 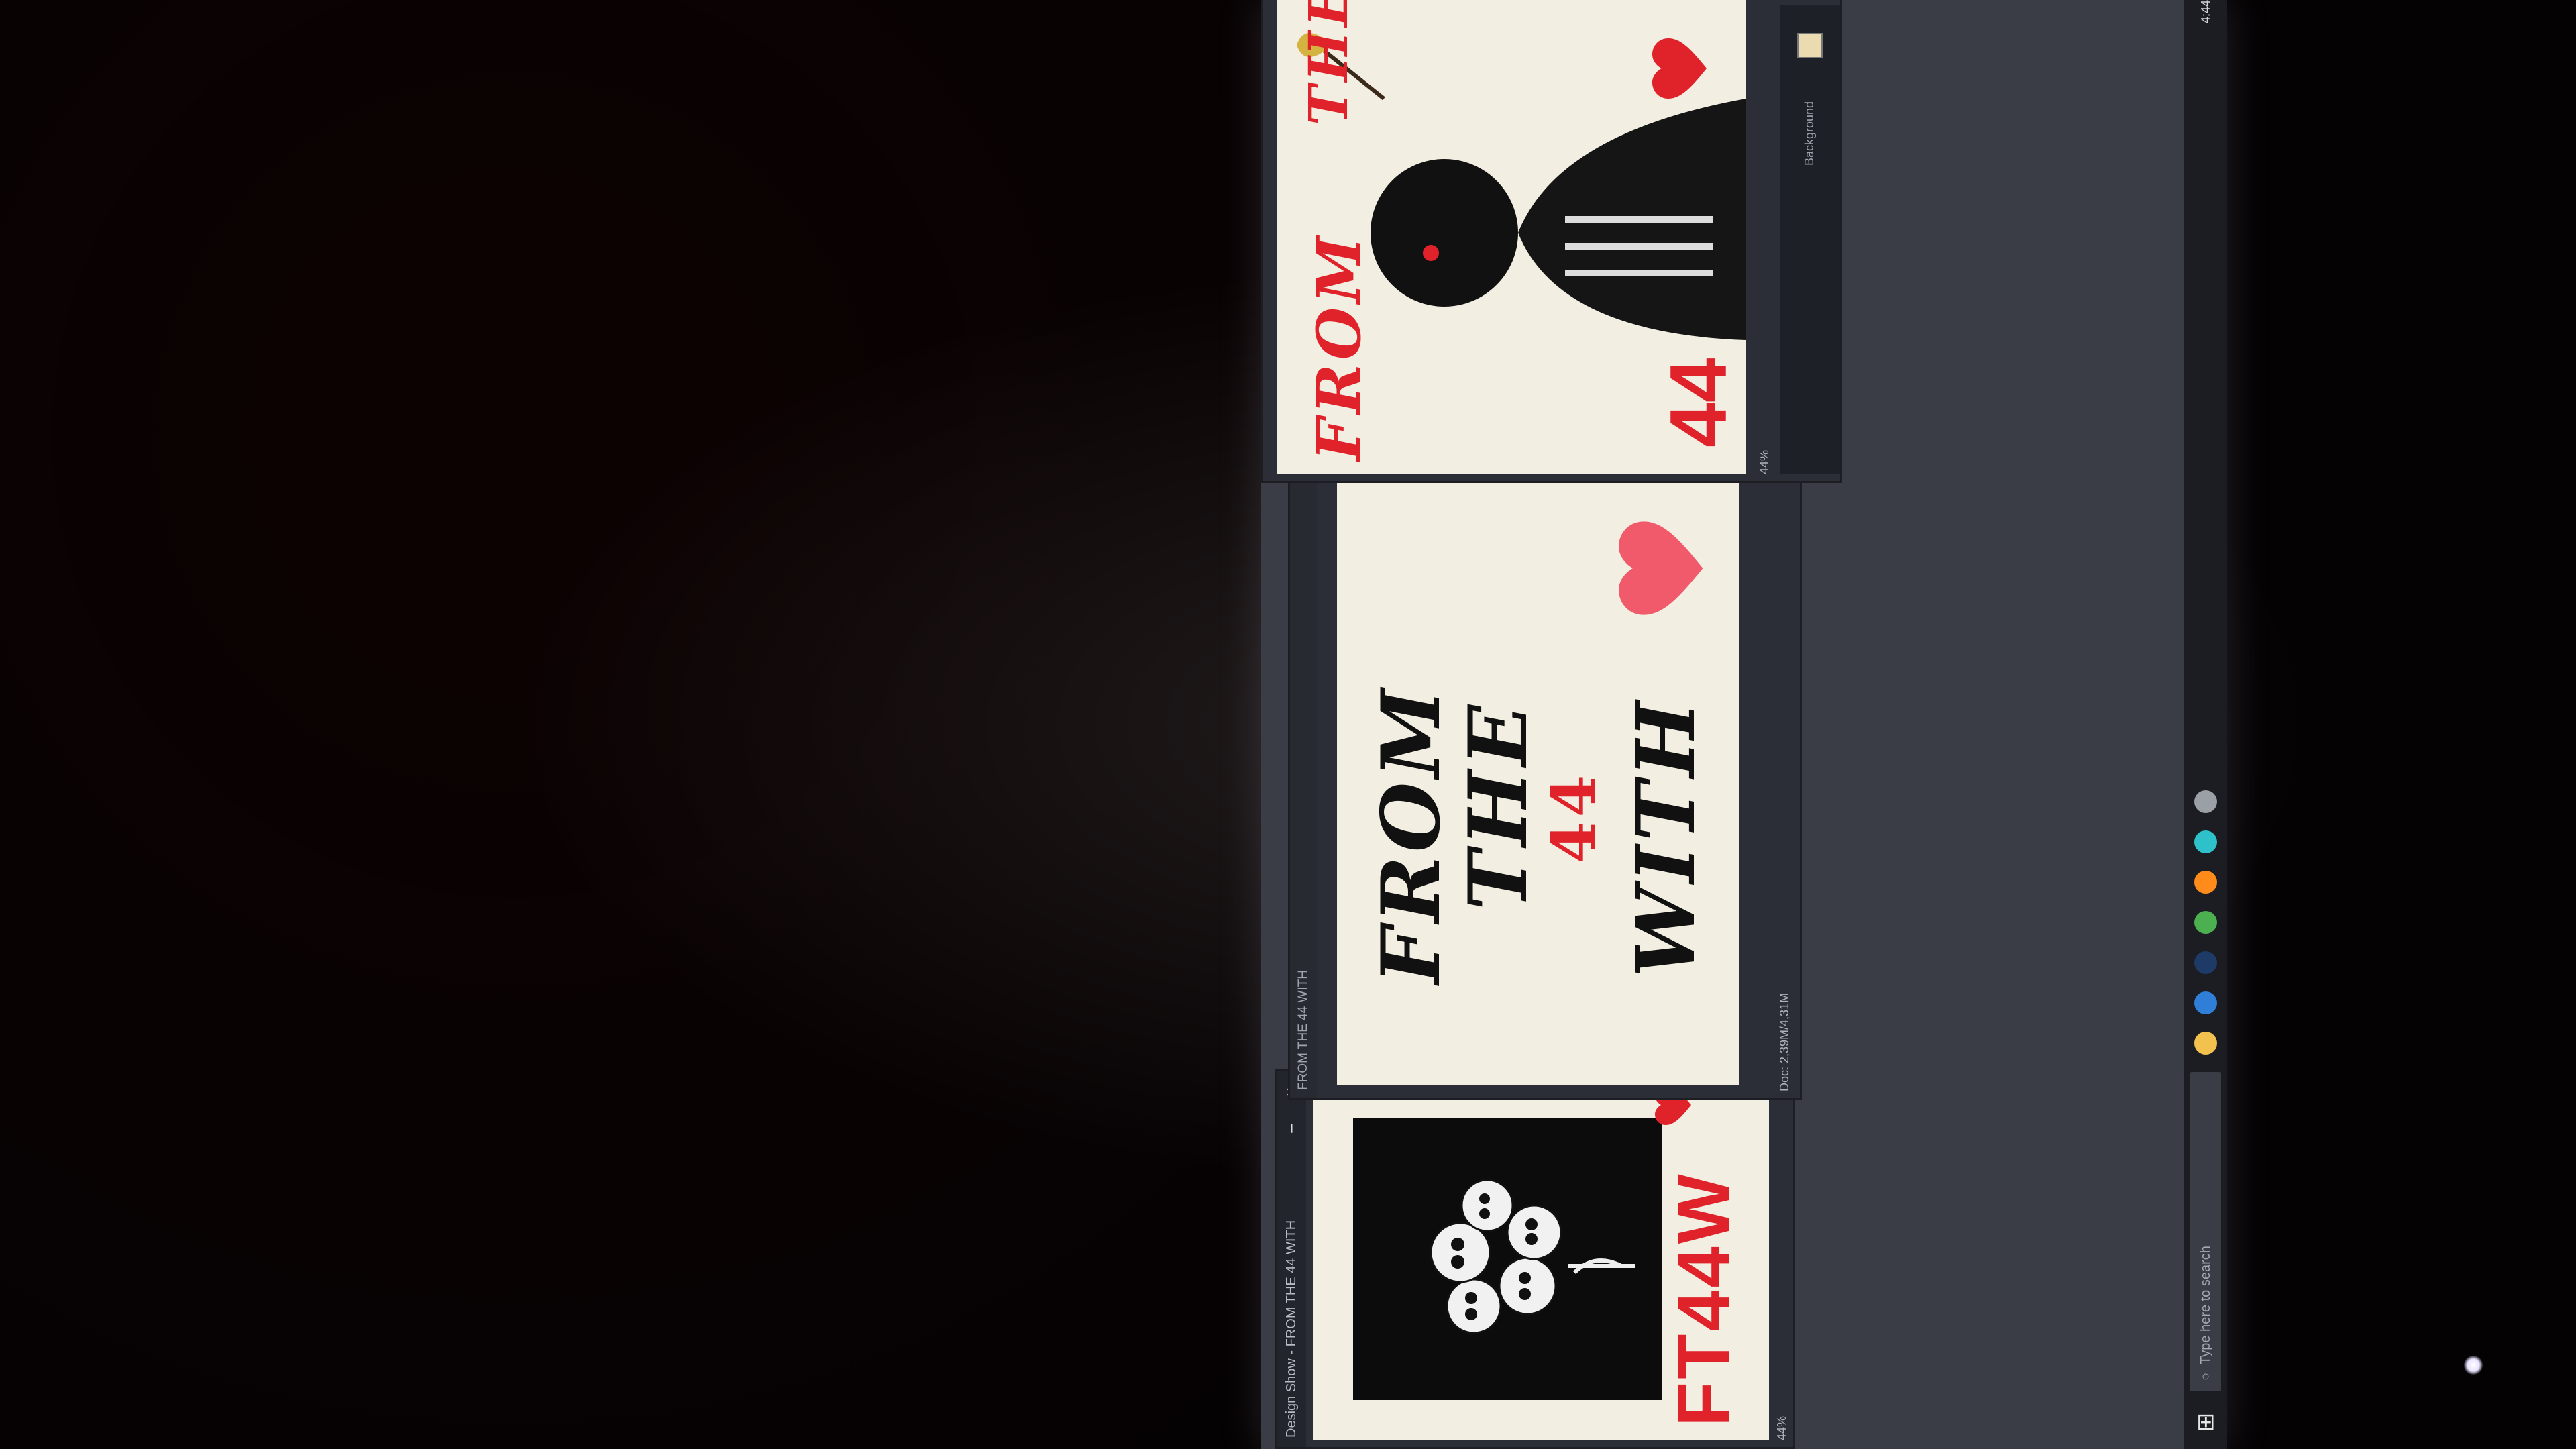 I want to click on poster-line-with: WITH, so click(x=1666, y=837).